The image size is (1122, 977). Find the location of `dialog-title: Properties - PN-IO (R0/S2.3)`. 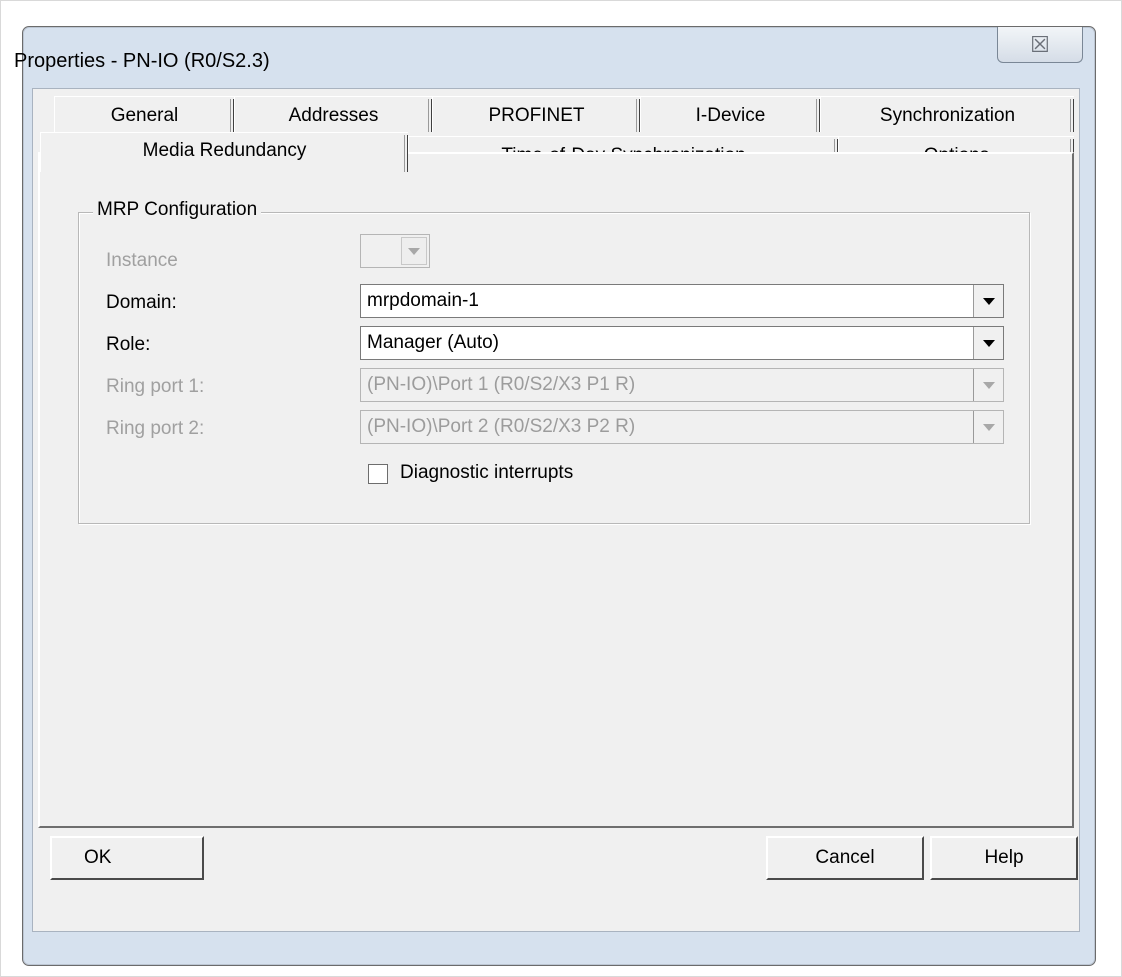

dialog-title: Properties - PN-IO (R0/S2.3) is located at coordinates (142, 61).